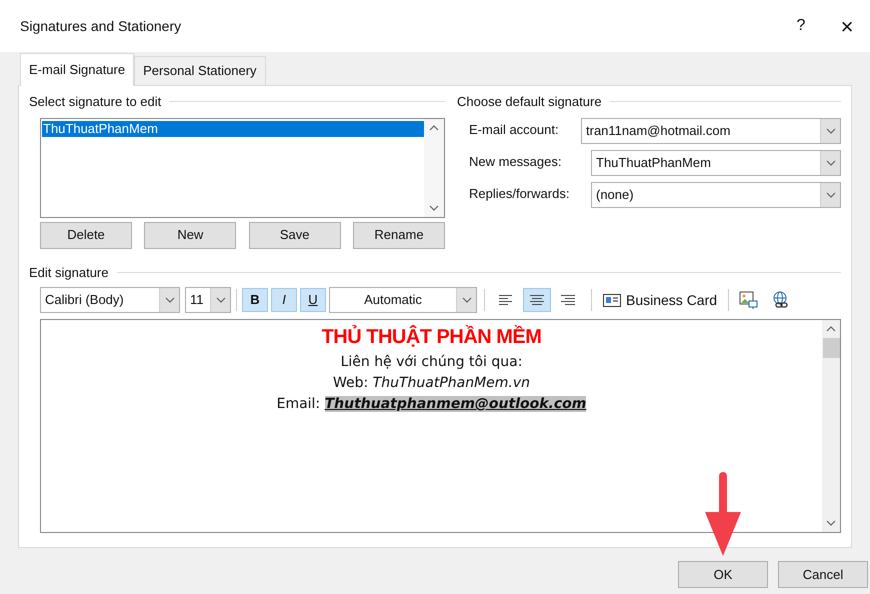 Image resolution: width=870 pixels, height=594 pixels. I want to click on font-dropdown: Calibri (Body), so click(110, 300).